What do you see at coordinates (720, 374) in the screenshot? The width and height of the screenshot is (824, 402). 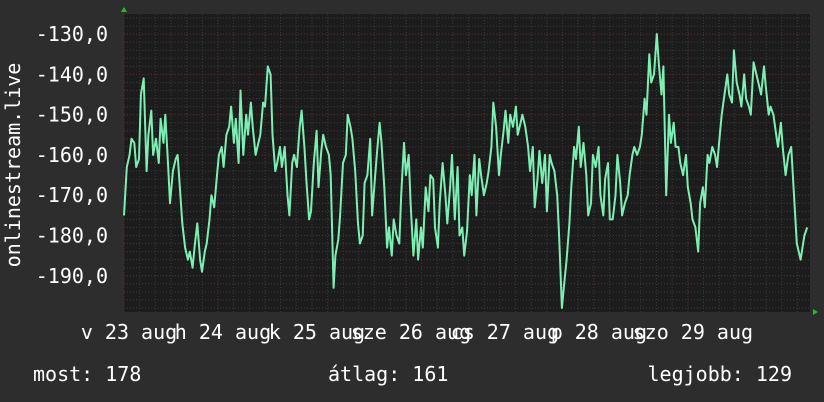 I see `best-value: legjobb: 129` at bounding box center [720, 374].